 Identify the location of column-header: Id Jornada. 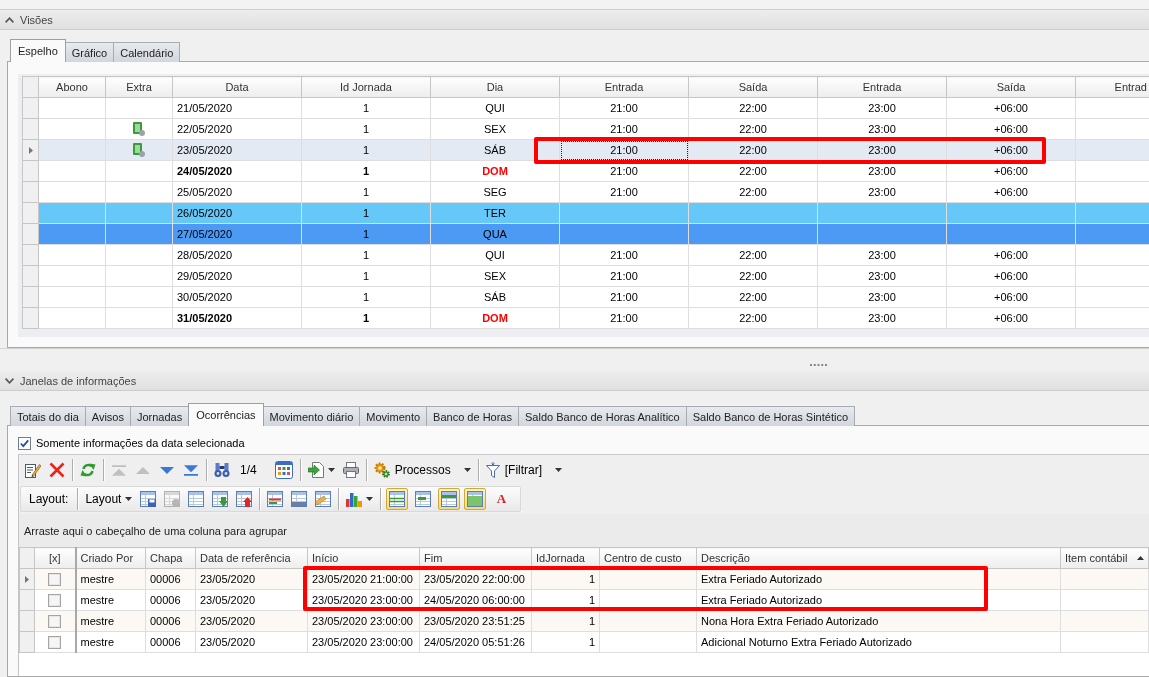
(366, 87).